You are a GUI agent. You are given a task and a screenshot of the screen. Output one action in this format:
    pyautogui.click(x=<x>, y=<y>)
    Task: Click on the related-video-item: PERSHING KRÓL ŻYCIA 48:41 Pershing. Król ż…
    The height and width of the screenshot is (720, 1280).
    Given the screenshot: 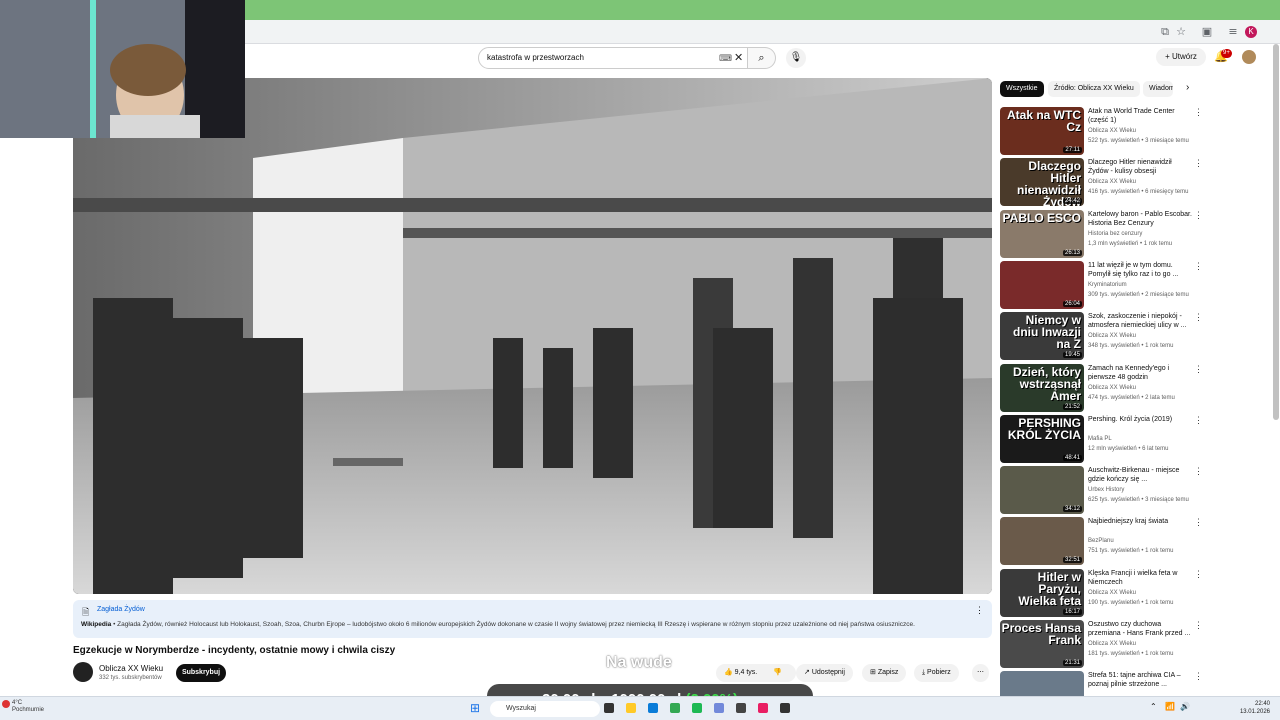 What is the action you would take?
    pyautogui.click(x=1101, y=438)
    